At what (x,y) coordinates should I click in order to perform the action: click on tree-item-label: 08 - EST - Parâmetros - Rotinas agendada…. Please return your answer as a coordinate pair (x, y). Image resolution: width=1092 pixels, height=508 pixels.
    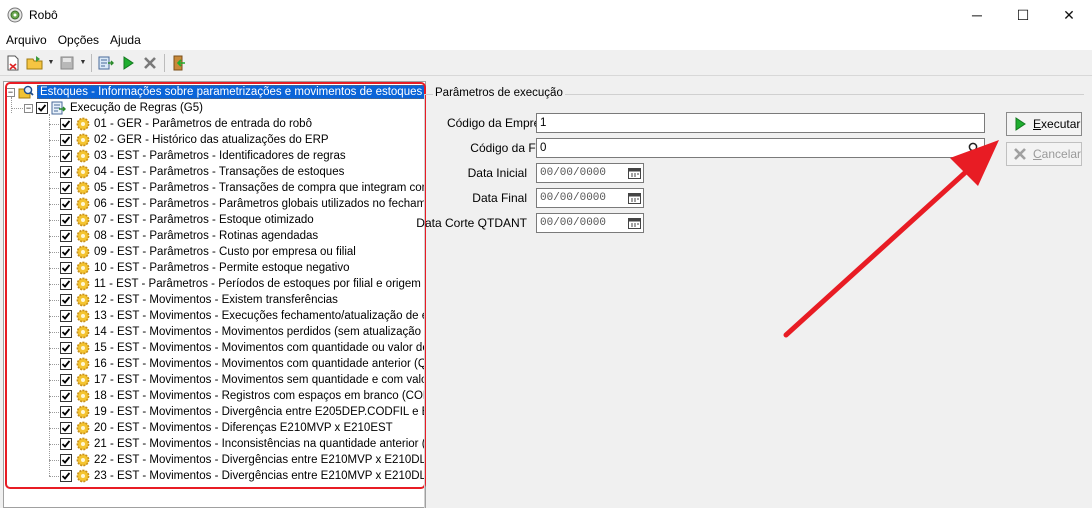
    Looking at the image, I should click on (206, 236).